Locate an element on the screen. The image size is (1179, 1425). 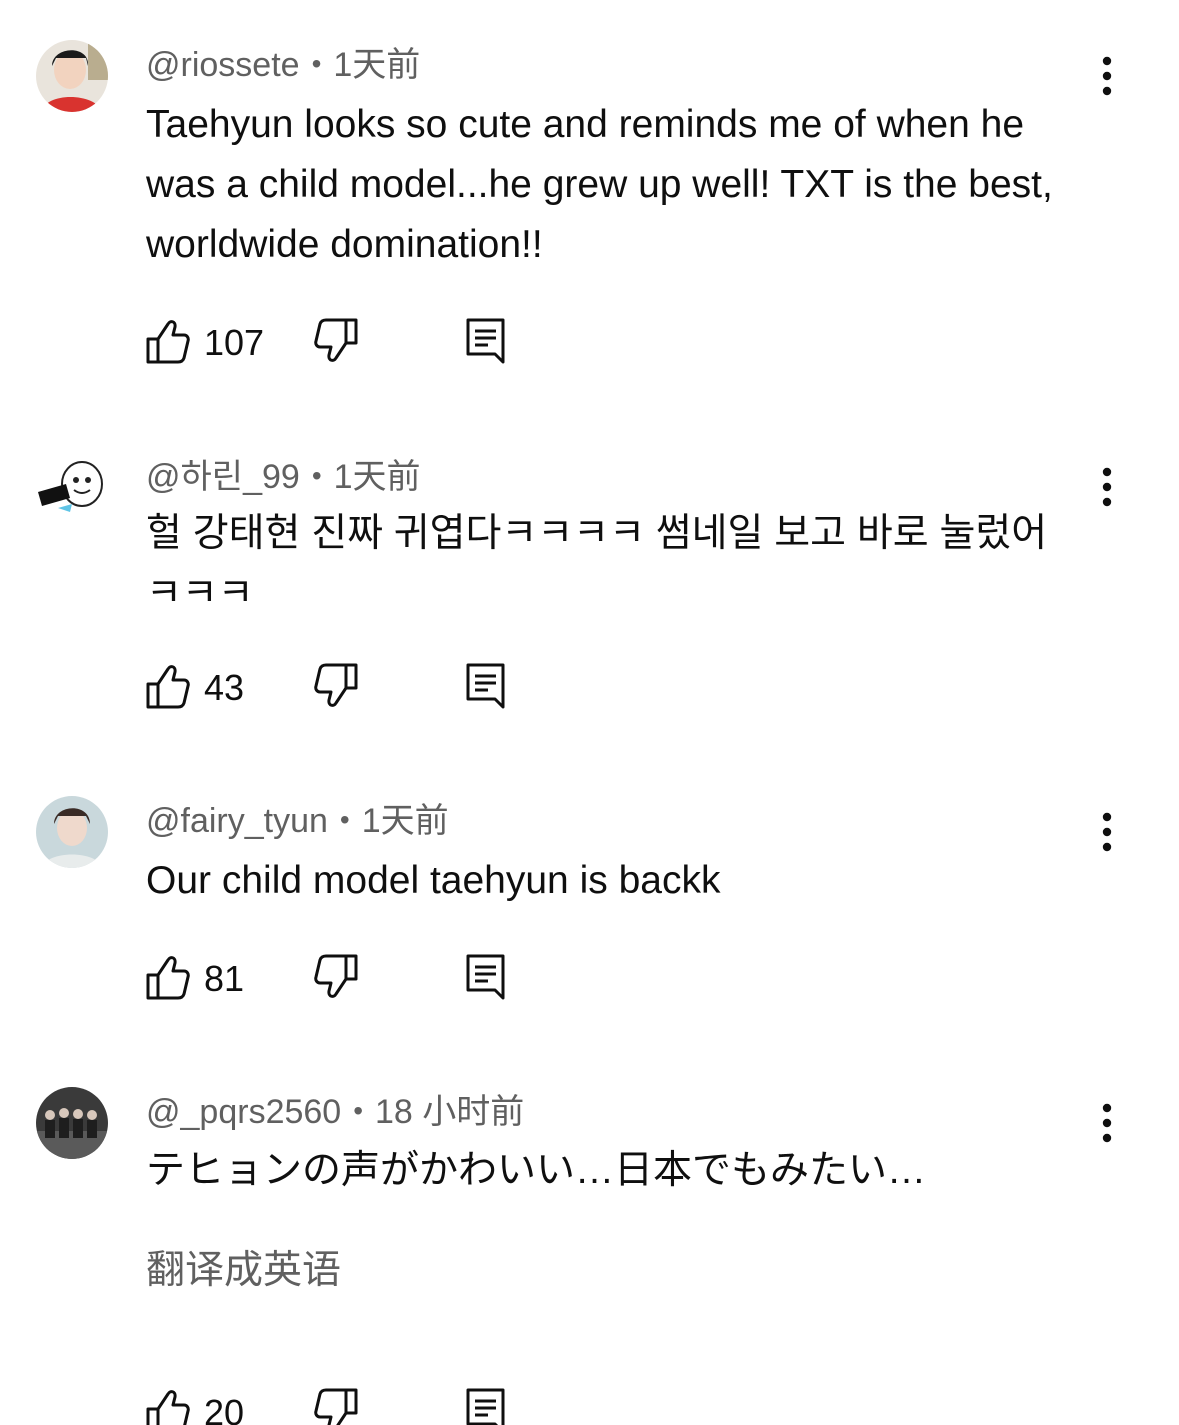
like-count: 43 is located at coordinates (224, 687).